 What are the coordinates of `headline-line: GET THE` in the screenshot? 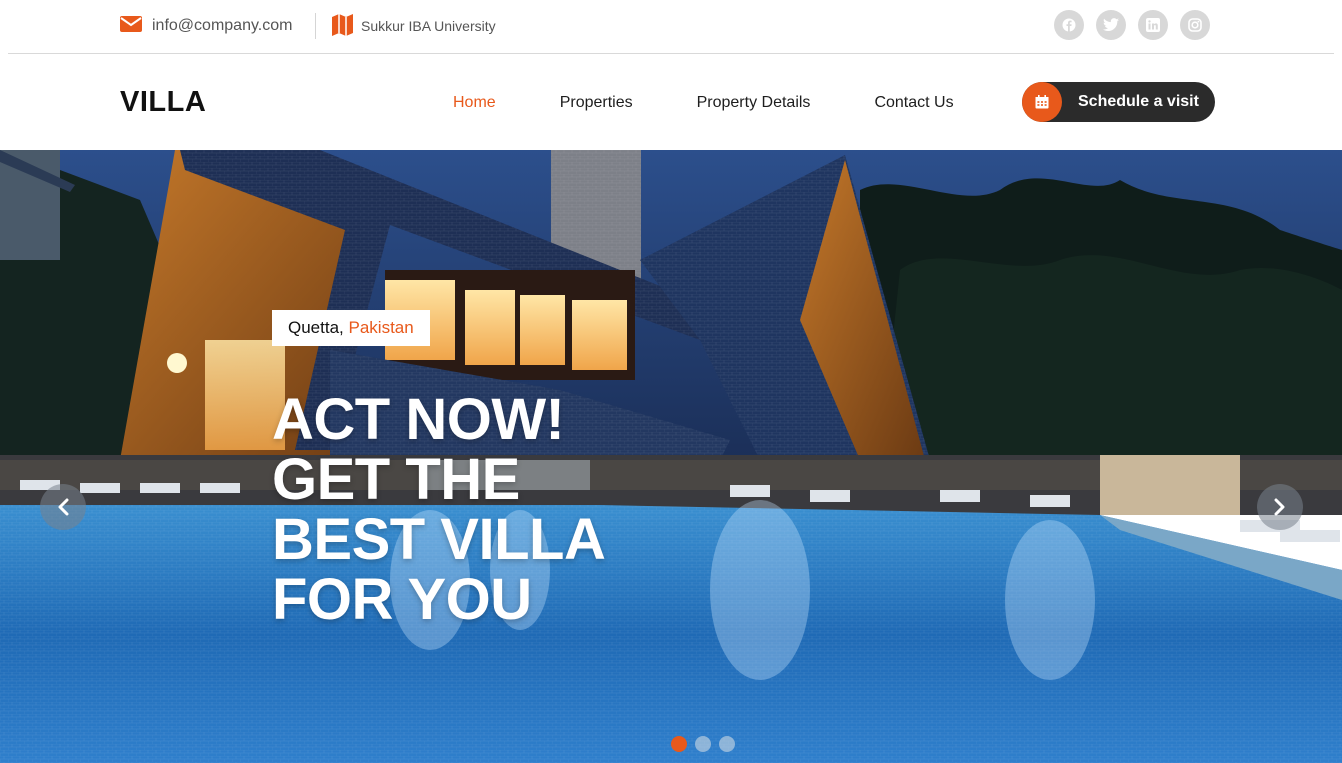 It's located at (396, 479).